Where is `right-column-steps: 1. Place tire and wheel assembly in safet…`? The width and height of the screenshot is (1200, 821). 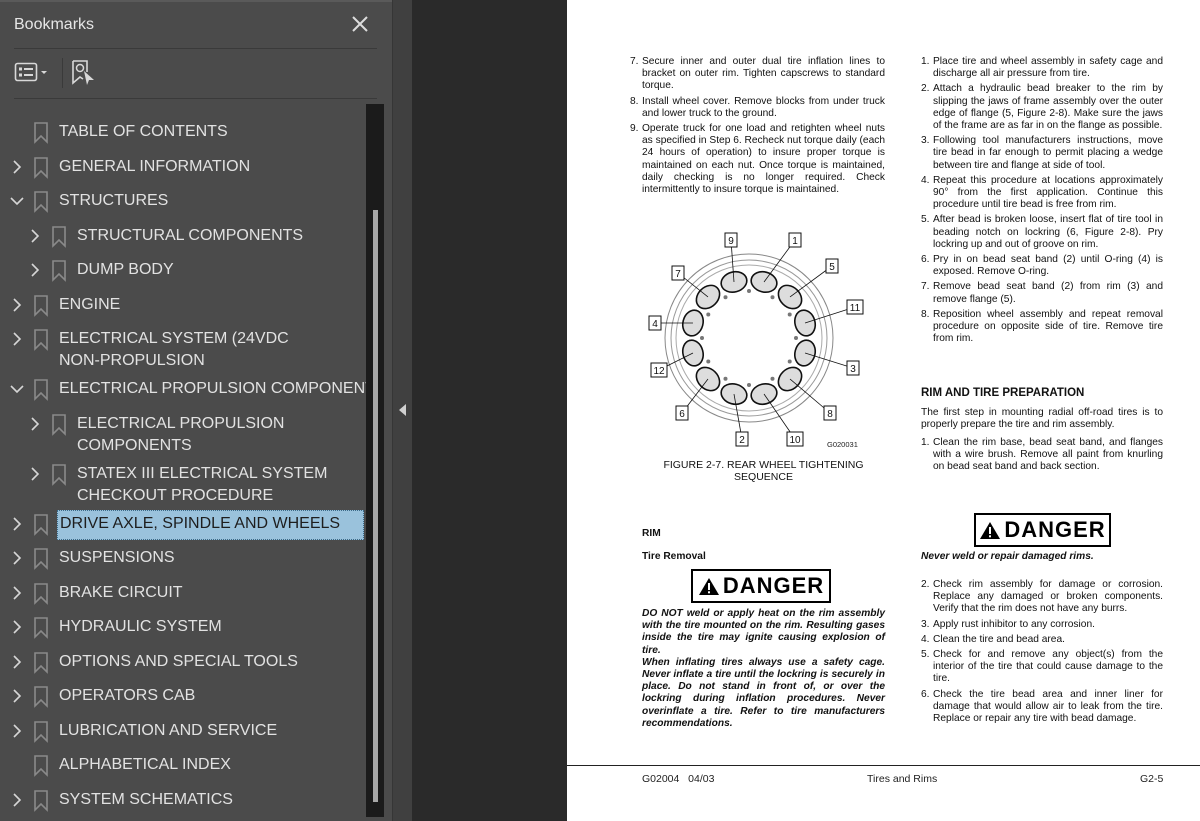 right-column-steps: 1. Place tire and wheel assembly in safet… is located at coordinates (1042, 202).